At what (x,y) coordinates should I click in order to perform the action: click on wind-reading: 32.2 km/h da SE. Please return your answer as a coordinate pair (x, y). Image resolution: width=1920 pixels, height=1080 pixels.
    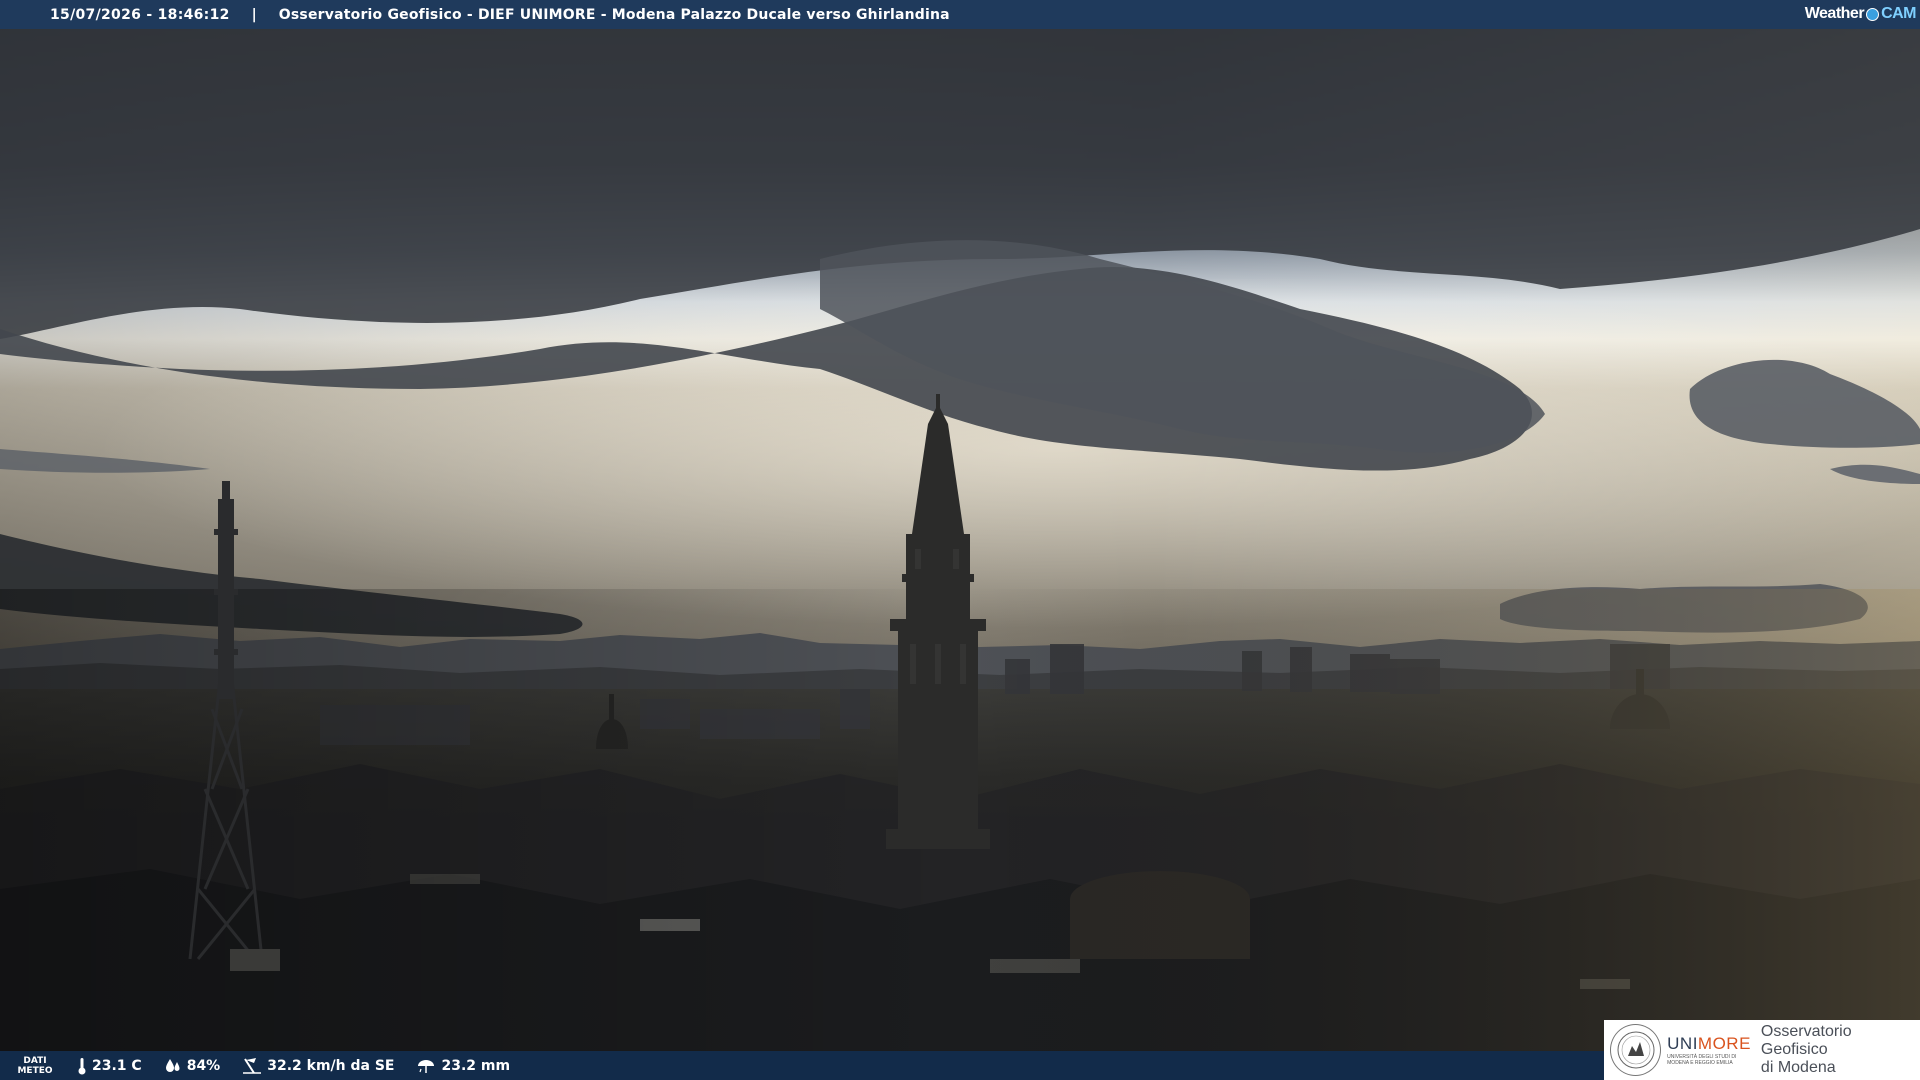
    Looking at the image, I should click on (318, 1066).